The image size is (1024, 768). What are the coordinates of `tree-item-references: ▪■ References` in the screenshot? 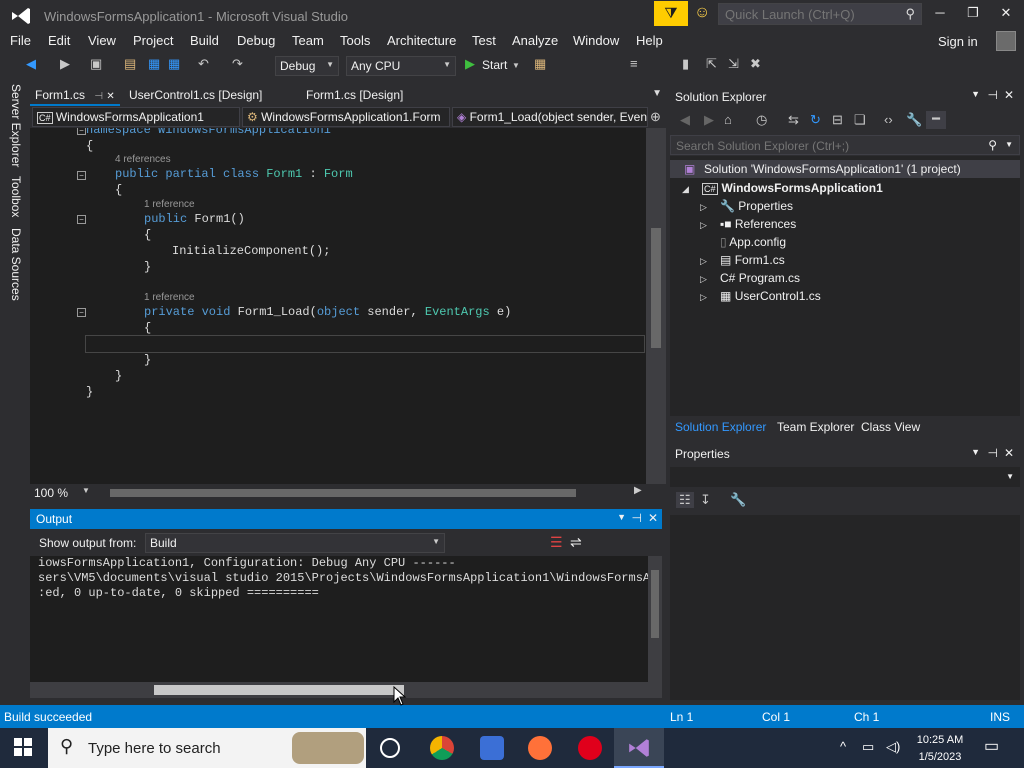 It's located at (758, 224).